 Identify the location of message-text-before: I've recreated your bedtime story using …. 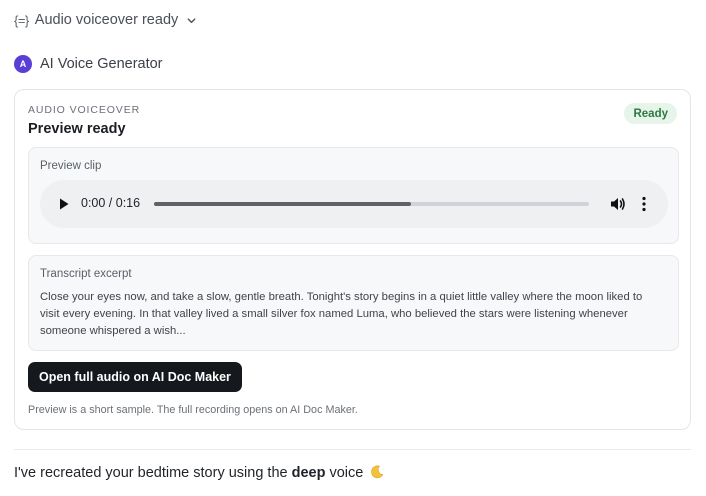
(153, 473).